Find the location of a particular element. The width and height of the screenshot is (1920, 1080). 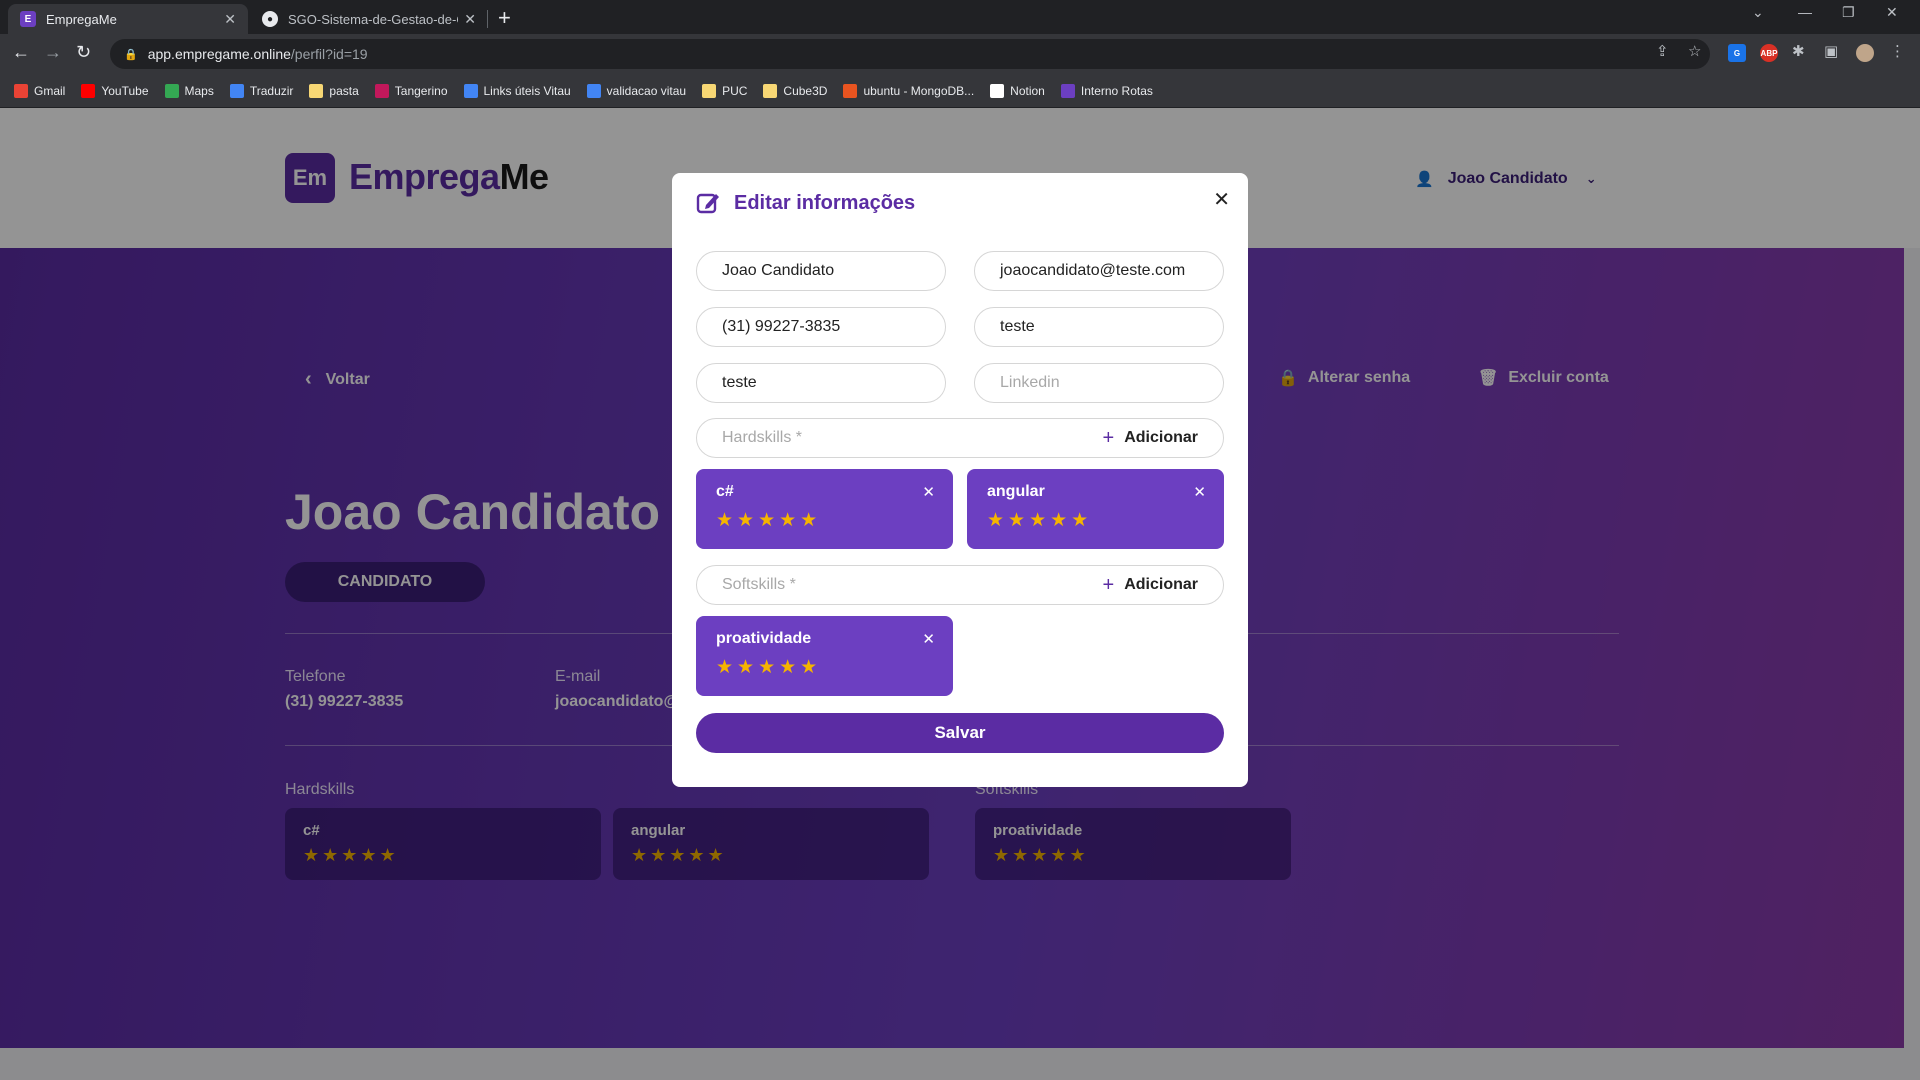

chip-name: c# is located at coordinates (725, 491).